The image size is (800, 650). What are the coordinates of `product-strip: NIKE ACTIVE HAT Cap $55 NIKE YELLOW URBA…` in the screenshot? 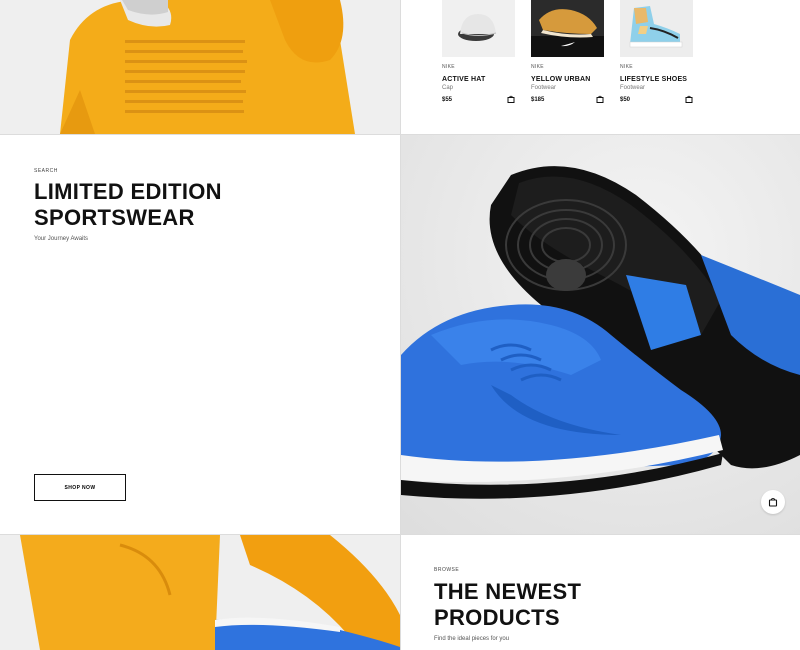 It's located at (600, 67).